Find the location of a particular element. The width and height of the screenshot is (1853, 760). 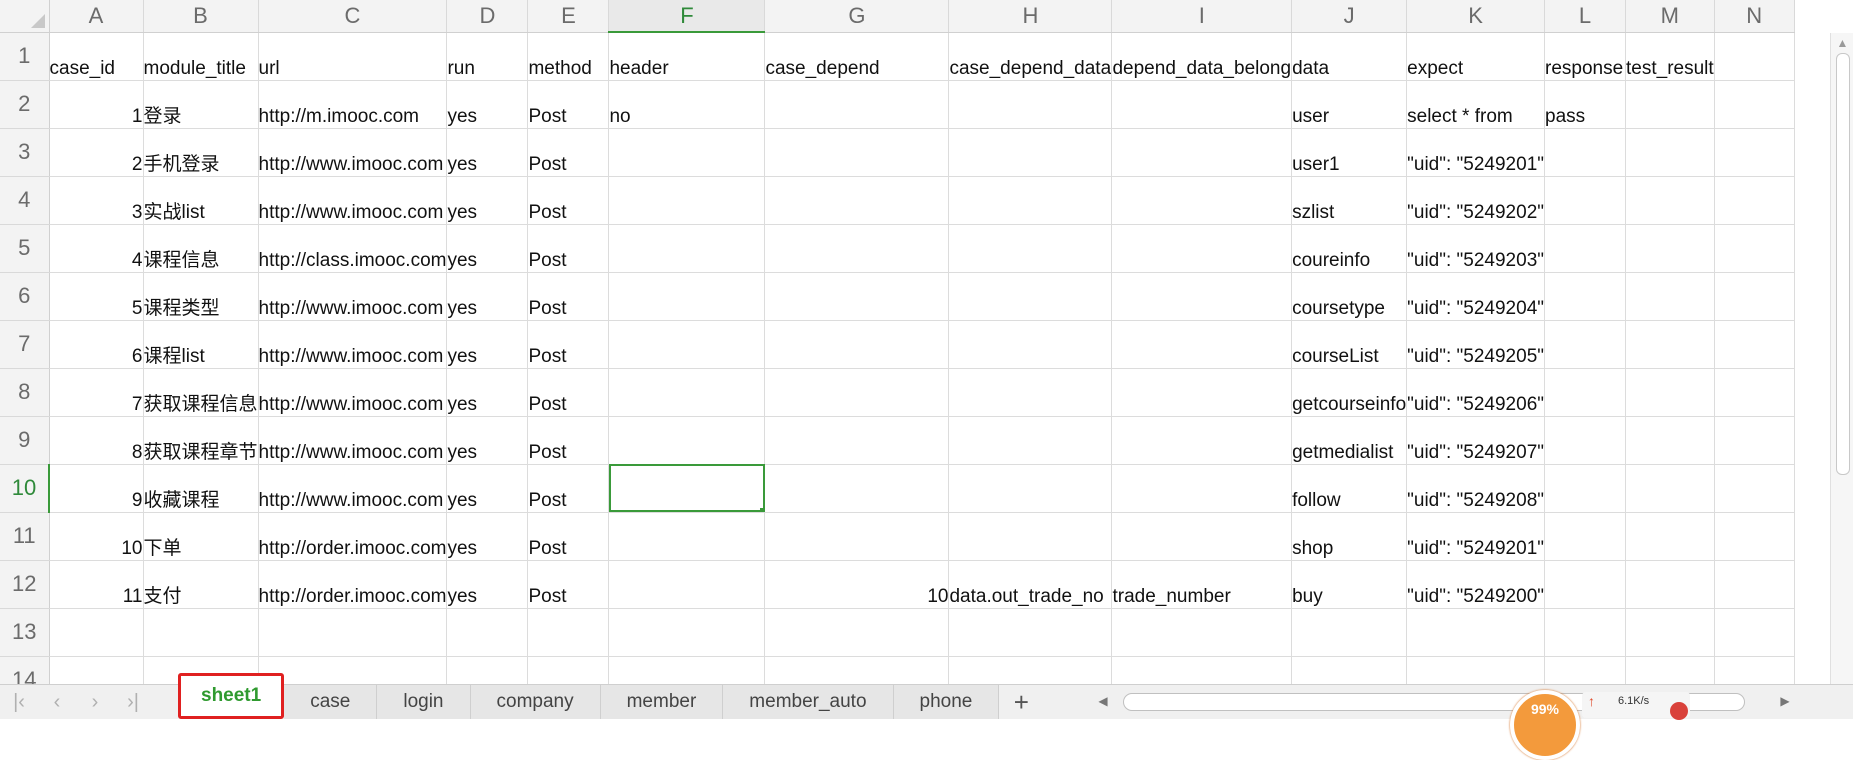

cell: depend_data_belong is located at coordinates (1202, 56).